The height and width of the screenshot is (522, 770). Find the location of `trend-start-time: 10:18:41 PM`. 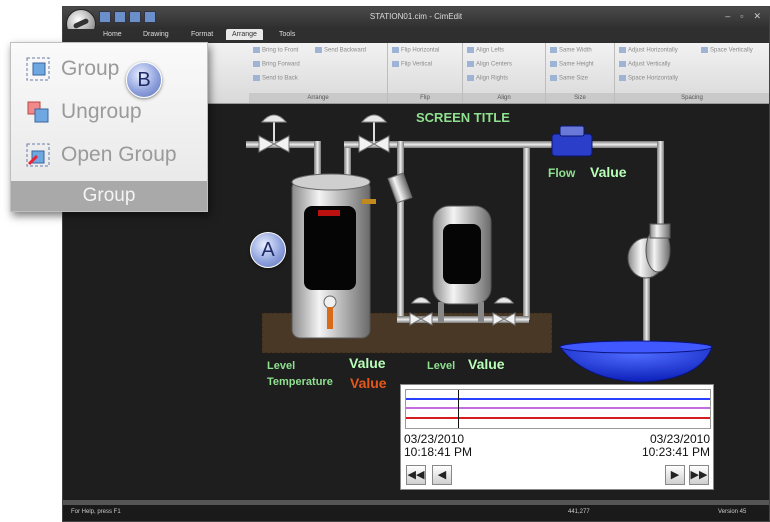

trend-start-time: 10:18:41 PM is located at coordinates (438, 452).